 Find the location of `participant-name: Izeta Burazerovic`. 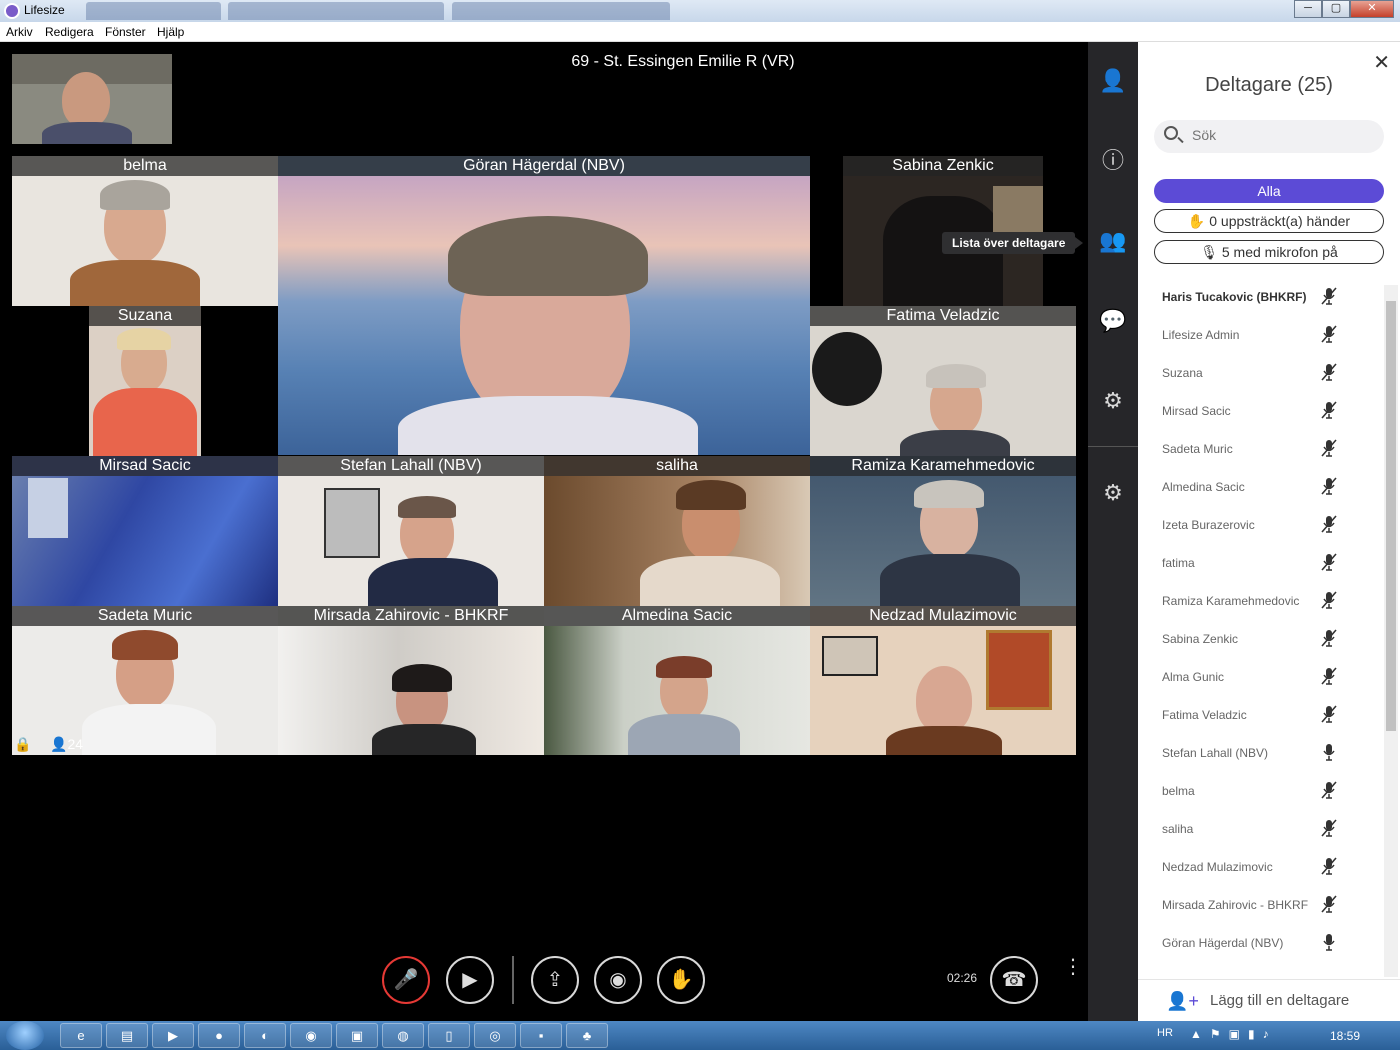

participant-name: Izeta Burazerovic is located at coordinates (1208, 525).